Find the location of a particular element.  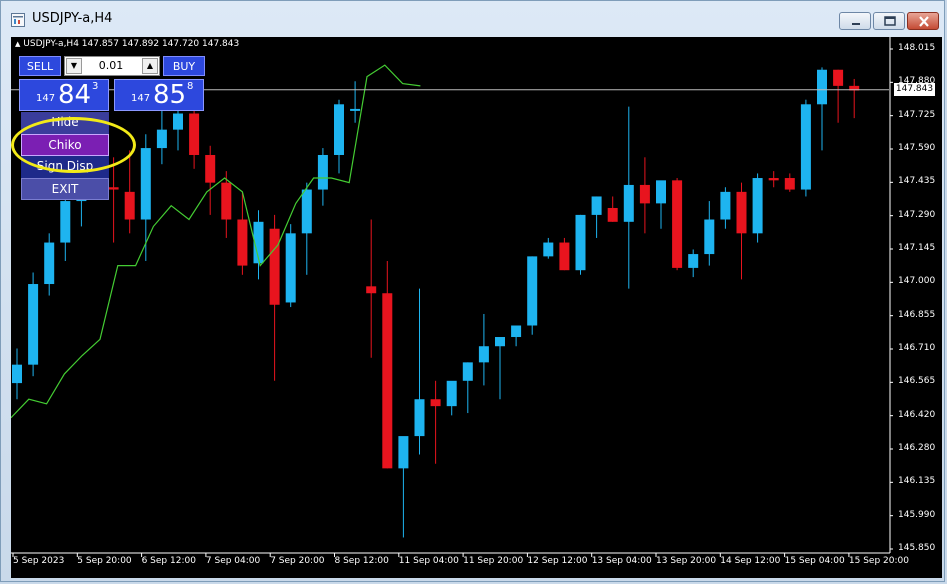

lot-decrease-icon: ▼ is located at coordinates (74, 66).